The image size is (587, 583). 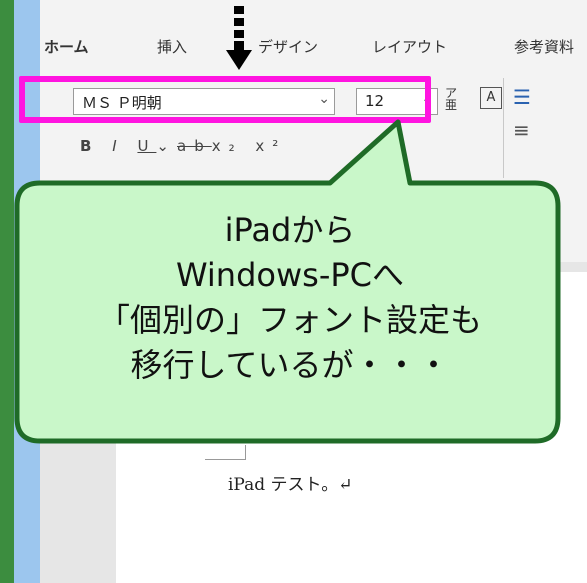 What do you see at coordinates (503, 128) in the screenshot?
I see `ribbon-separator` at bounding box center [503, 128].